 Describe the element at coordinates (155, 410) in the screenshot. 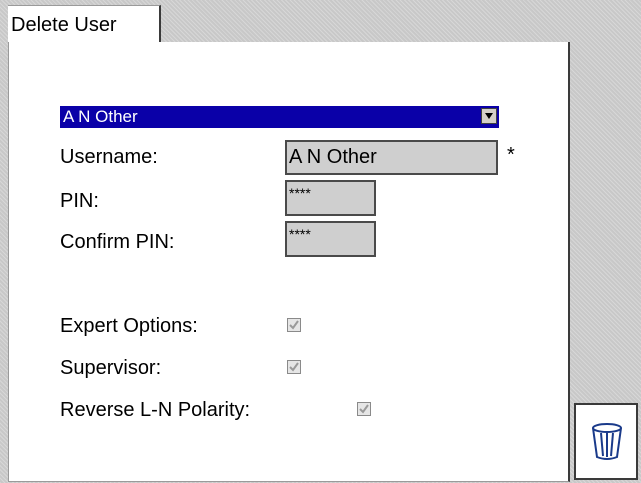

I see `reverse-polarity-label: Reverse L-N Polarity:` at that location.